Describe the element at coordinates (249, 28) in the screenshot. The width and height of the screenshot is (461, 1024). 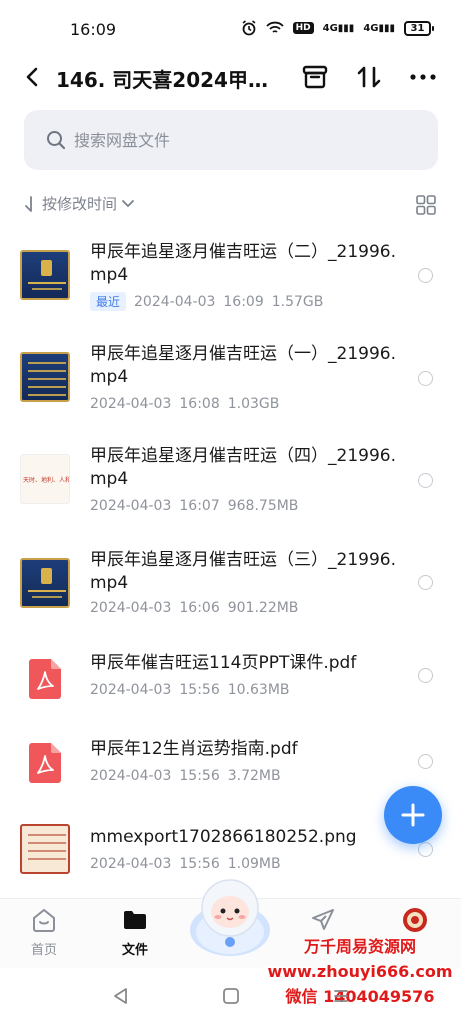
I see `alarm-icon` at that location.